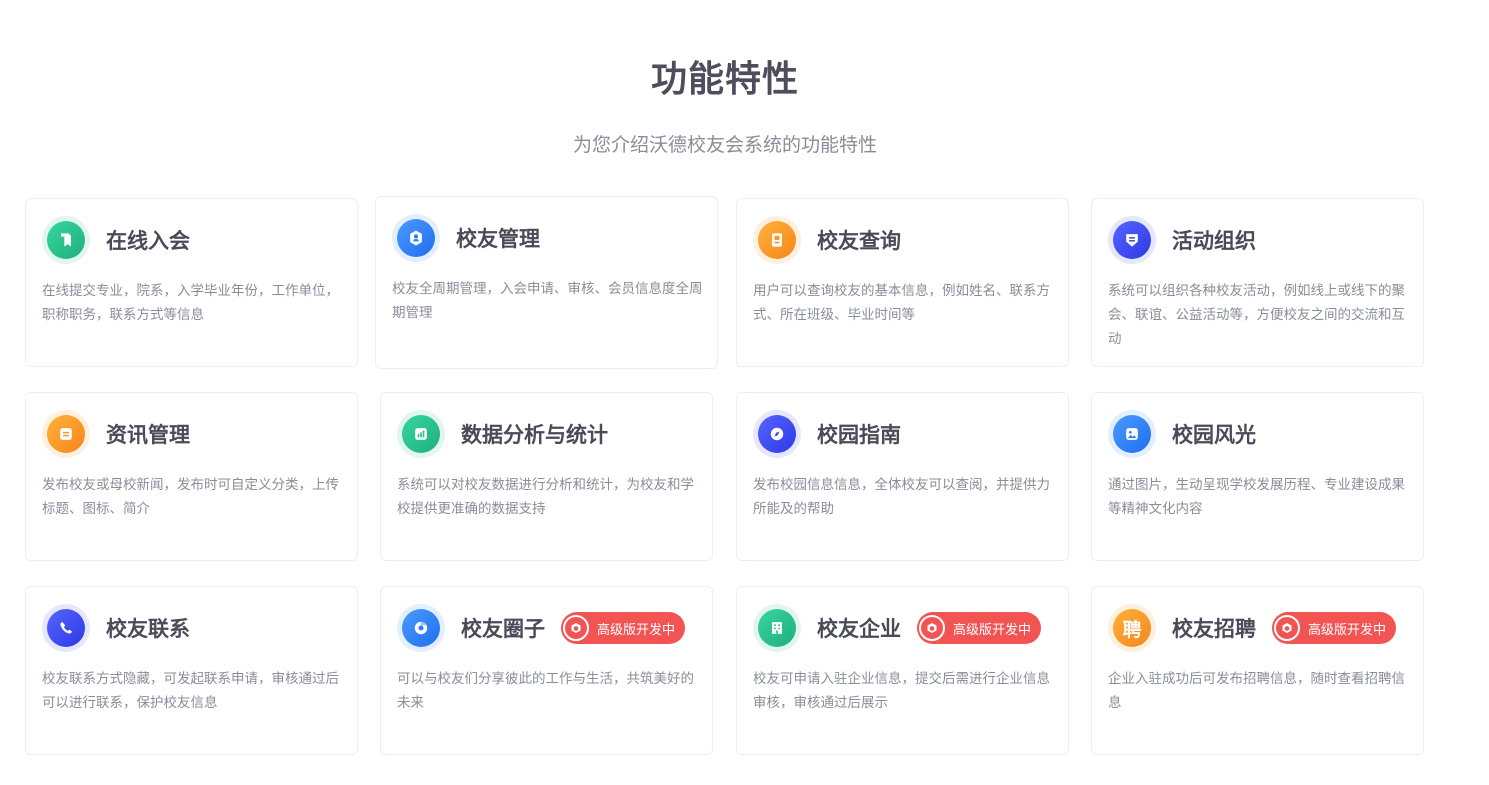 The image size is (1489, 785). Describe the element at coordinates (546, 476) in the screenshot. I see `feature-card: 数据分析与统计系统可以对校友数据进行分析和统计，为校友和学校提供更准确的数据支持` at that location.